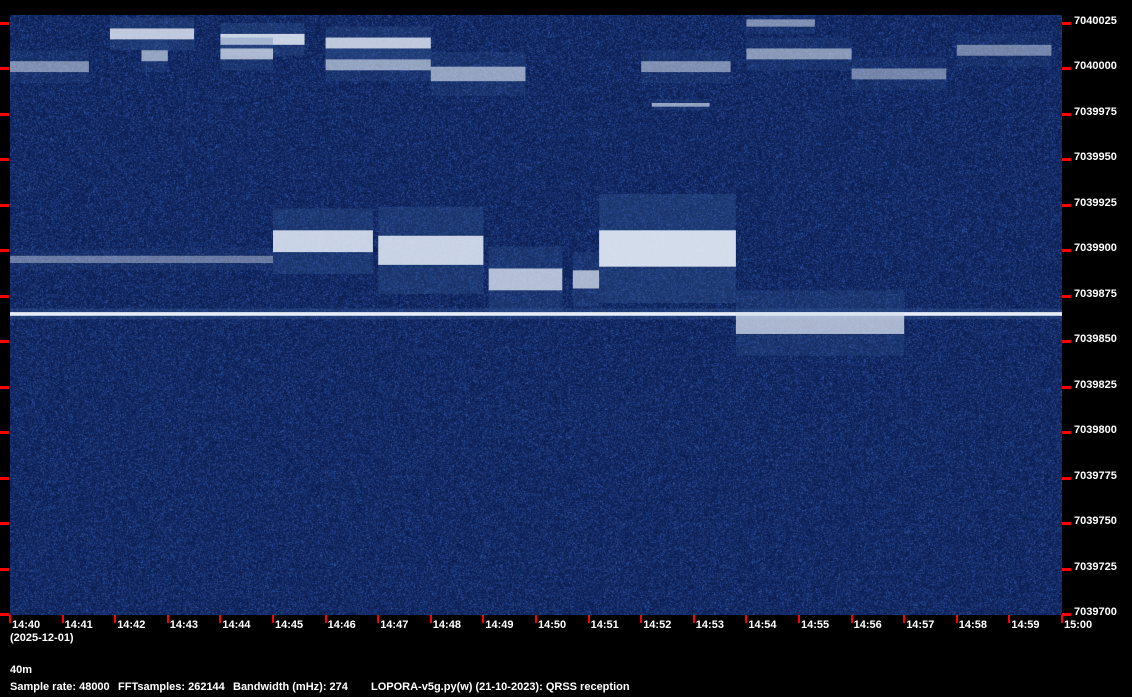 The width and height of the screenshot is (1132, 697). I want to click on x-tick-label: 14:50, so click(552, 625).